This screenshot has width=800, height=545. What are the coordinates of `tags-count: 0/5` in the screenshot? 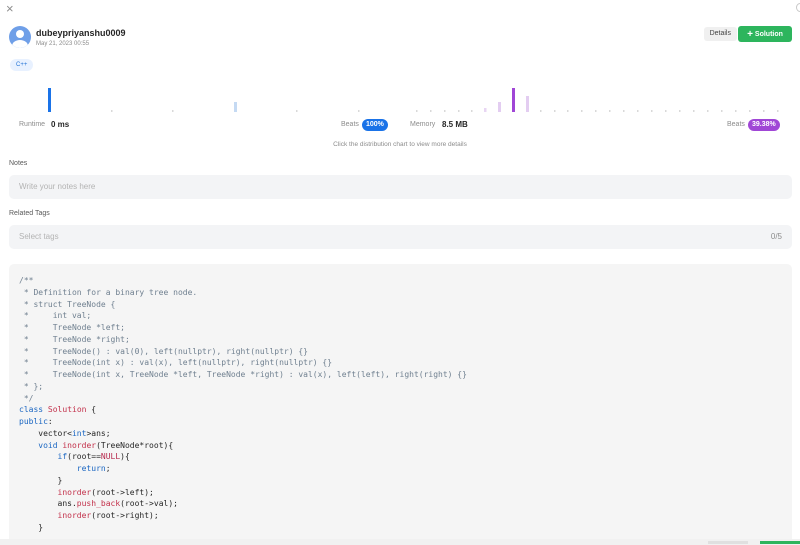 It's located at (776, 236).